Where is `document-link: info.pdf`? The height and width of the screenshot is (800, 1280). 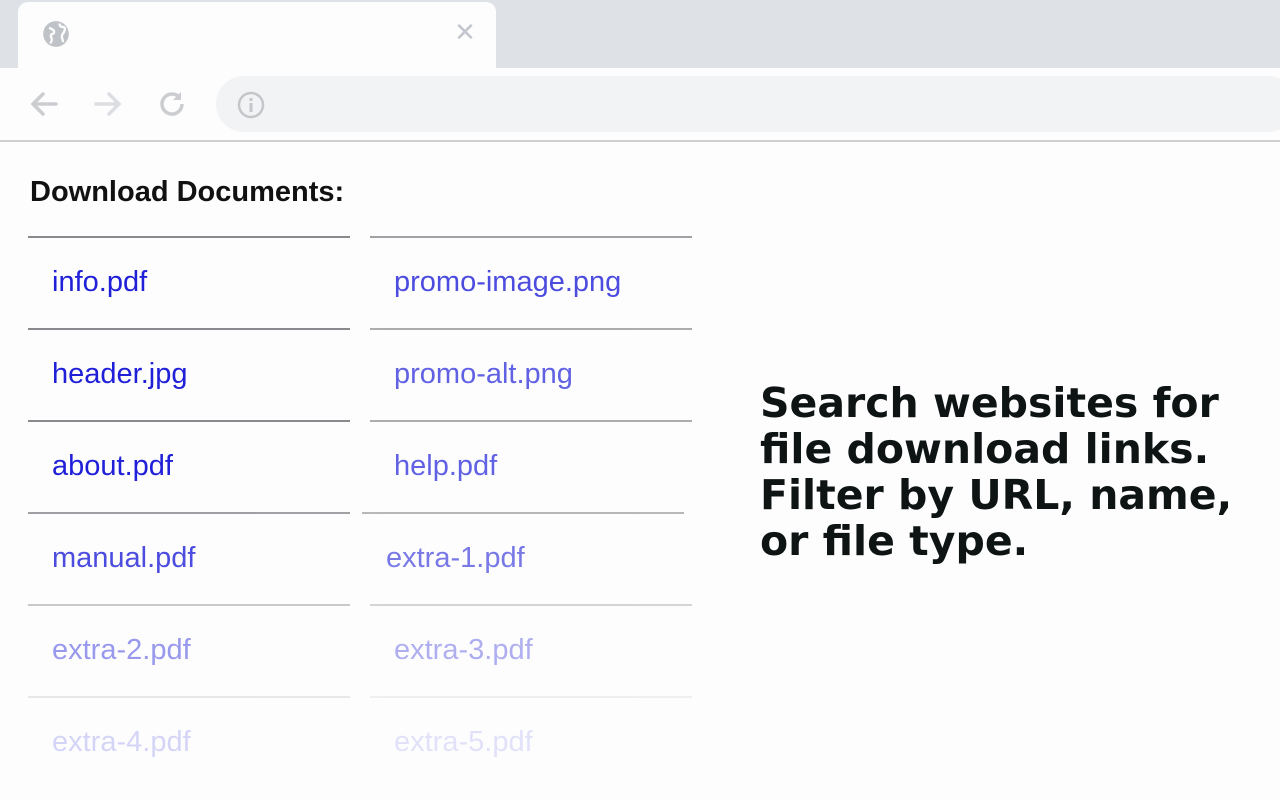
document-link: info.pdf is located at coordinates (99, 282).